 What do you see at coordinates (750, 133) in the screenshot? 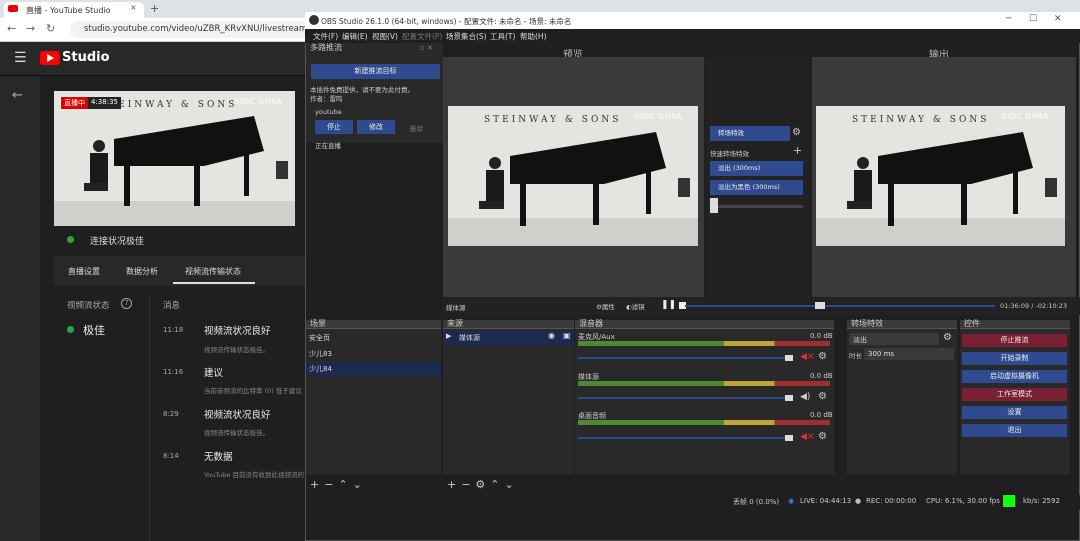
I see `transition-button: 转场特效` at bounding box center [750, 133].